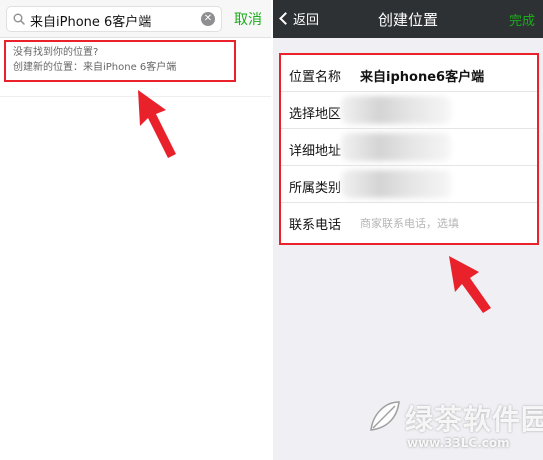 This screenshot has height=460, width=543. I want to click on form-row-phone: 联系电话 商家联系电话，选填, so click(409, 221).